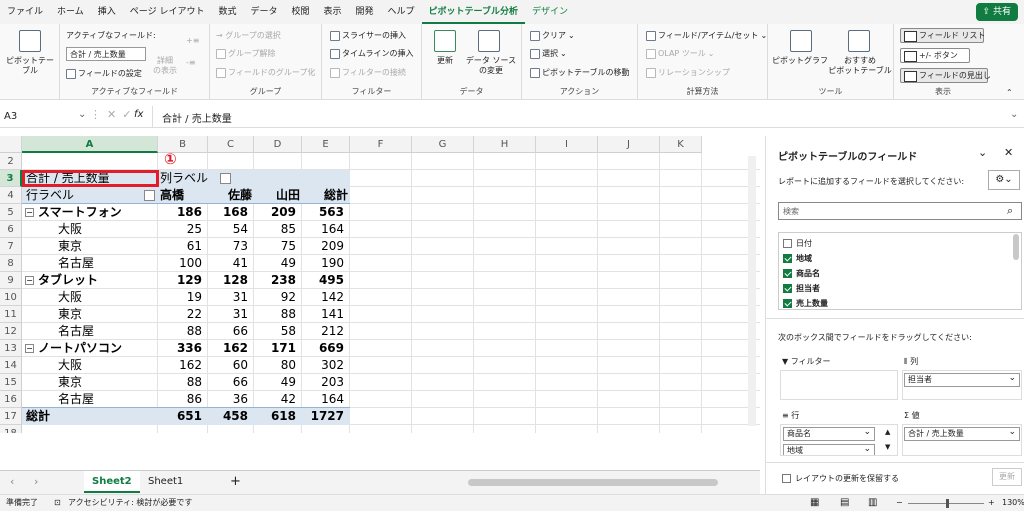 Image resolution: width=1024 pixels, height=511 pixels. Describe the element at coordinates (844, 503) in the screenshot. I see `page-layout-icon: ▤` at that location.